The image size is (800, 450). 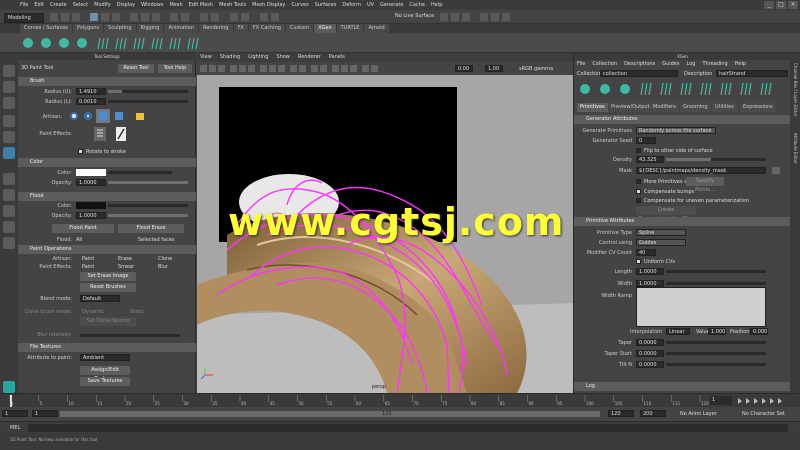 I want to click on range-end-field: 120, so click(x=621, y=413).